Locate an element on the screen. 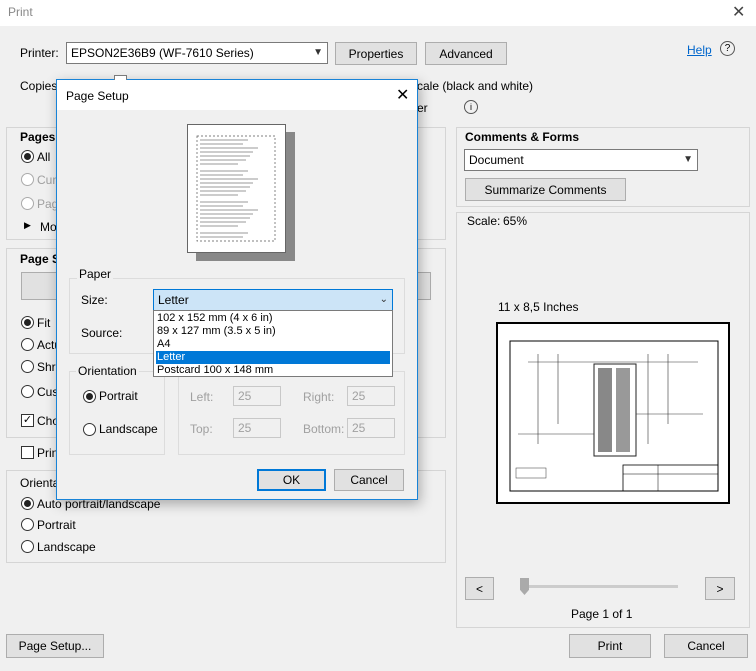 The width and height of the screenshot is (756, 671). source-label: Source: is located at coordinates (102, 333).